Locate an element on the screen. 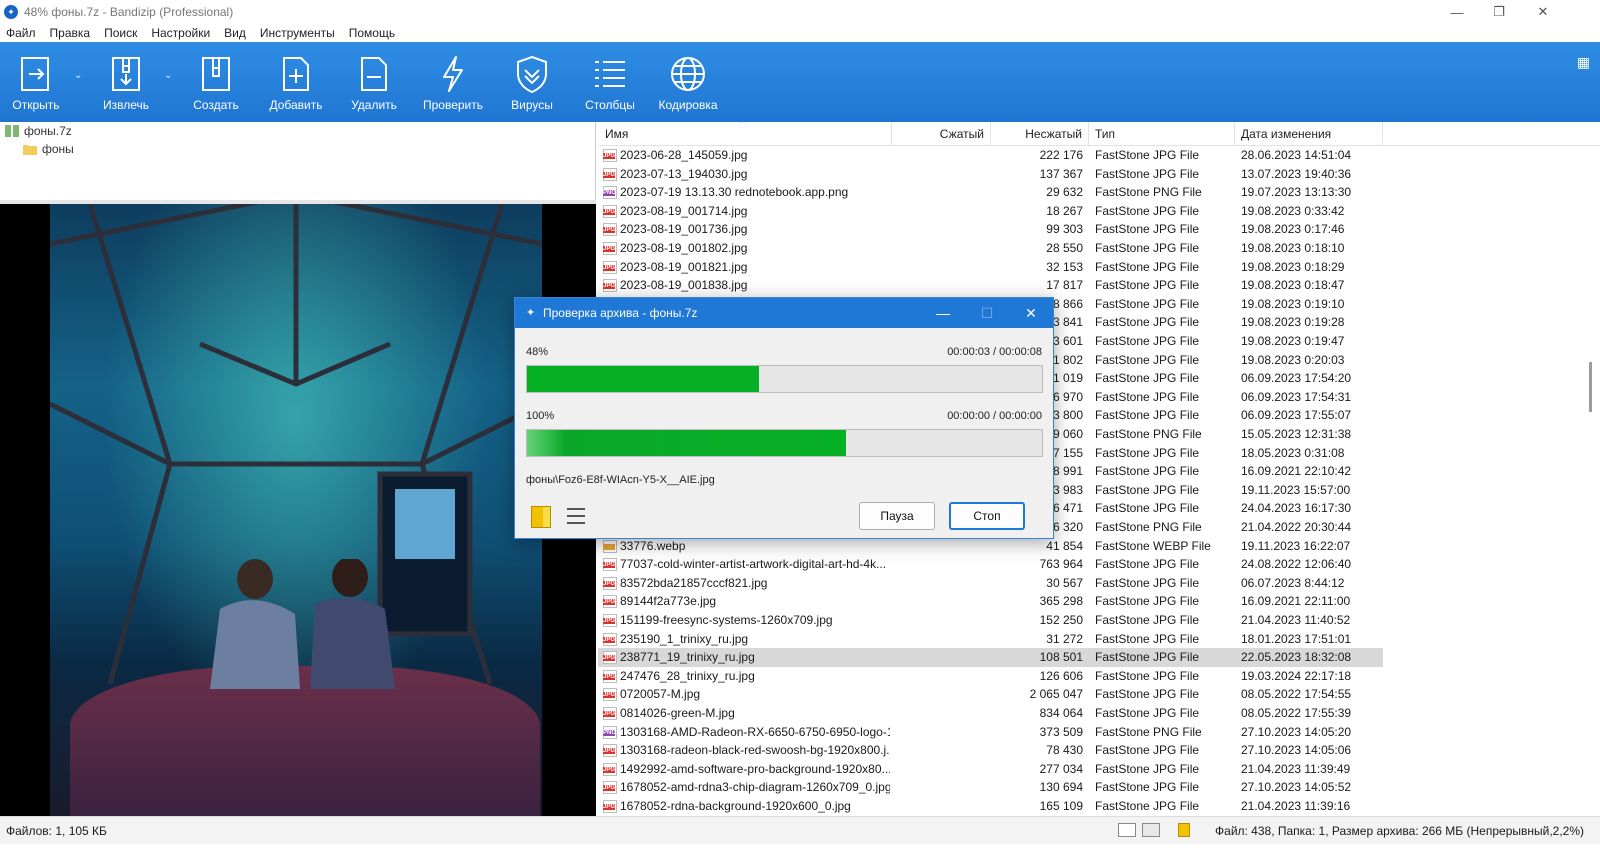 This screenshot has height=860, width=1600. dialog-maximize-button: ☐ is located at coordinates (987, 312).